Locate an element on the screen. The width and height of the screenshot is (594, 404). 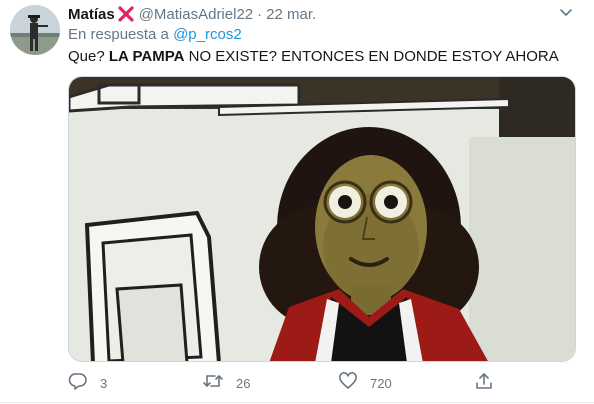
more-options-button is located at coordinates (566, 14).